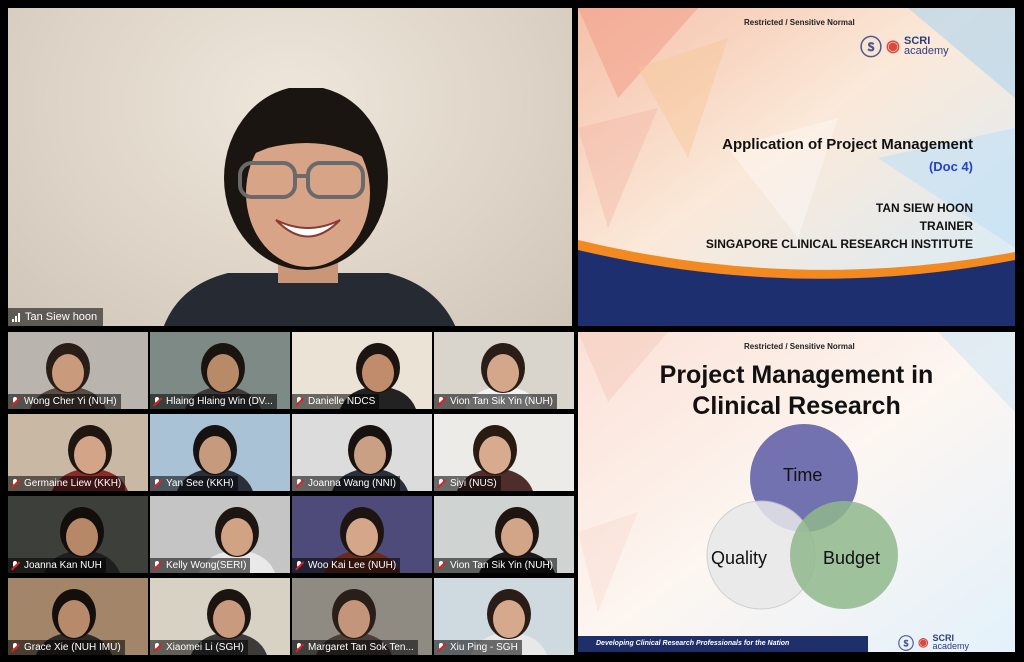 The height and width of the screenshot is (662, 1024). I want to click on slide-title: Application of Project Management, so click(847, 144).